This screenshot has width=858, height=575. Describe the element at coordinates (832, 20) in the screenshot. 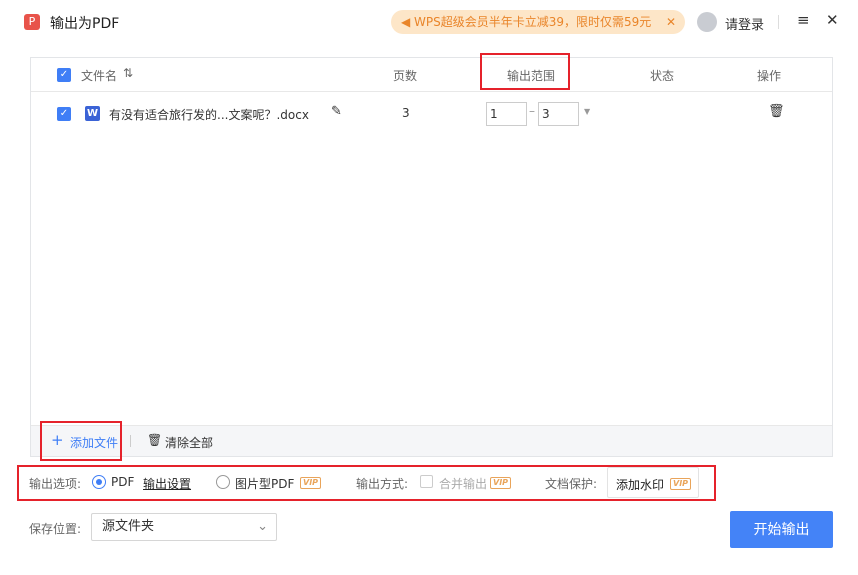

I see `close-icon: ✕` at that location.